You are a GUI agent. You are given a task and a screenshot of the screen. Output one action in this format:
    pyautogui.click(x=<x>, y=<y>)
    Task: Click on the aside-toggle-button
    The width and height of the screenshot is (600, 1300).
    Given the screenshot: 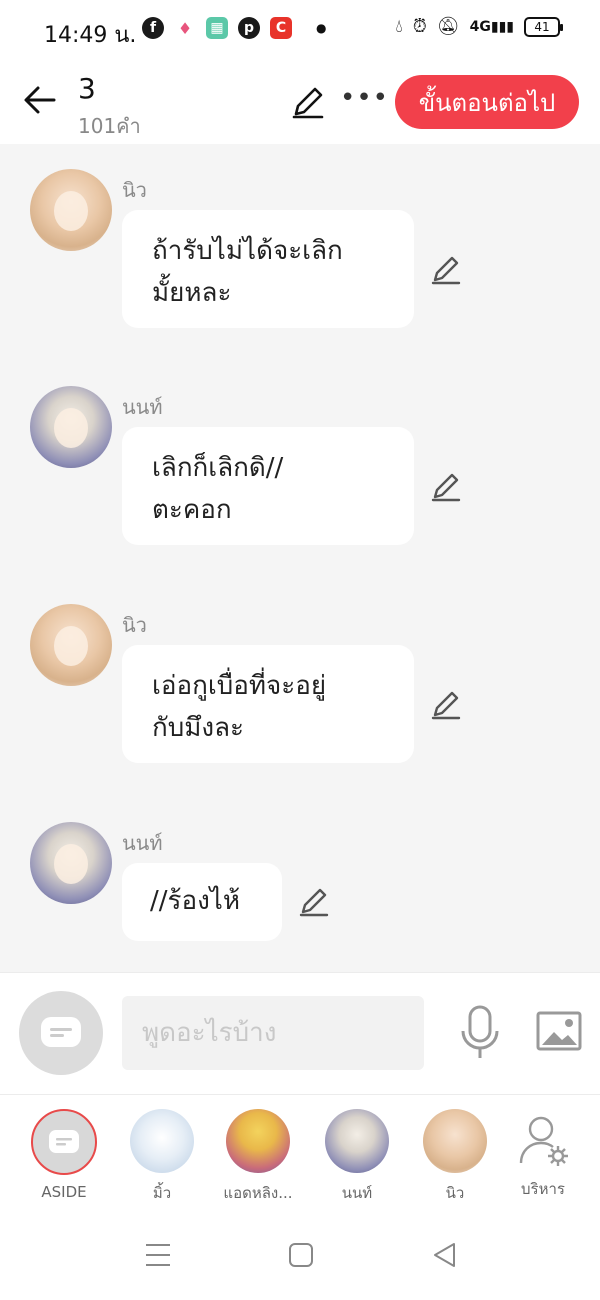 What is the action you would take?
    pyautogui.click(x=61, y=1033)
    